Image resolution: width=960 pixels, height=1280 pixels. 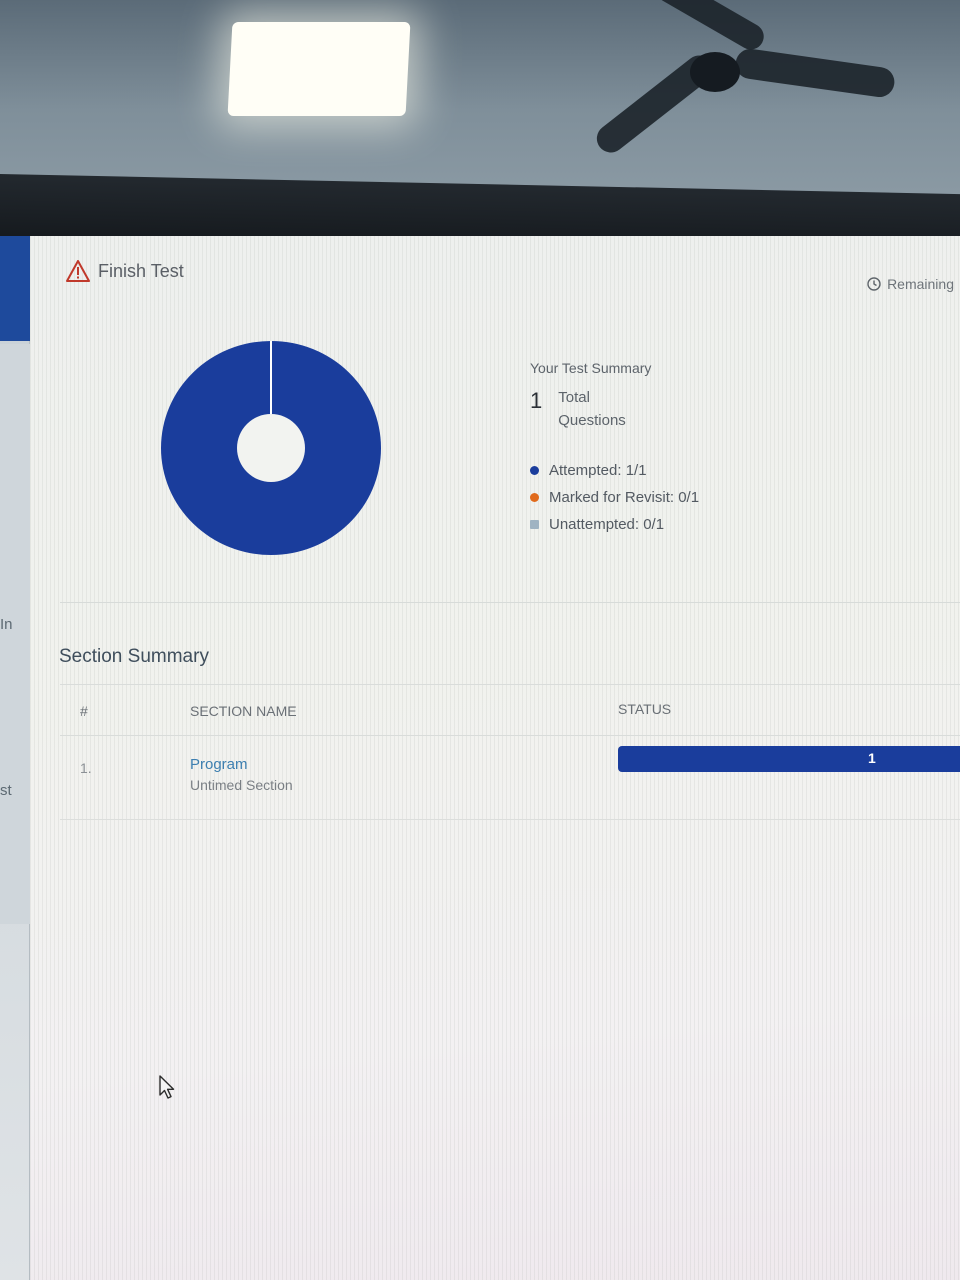 I want to click on status-progress-bar: 1, so click(x=789, y=759).